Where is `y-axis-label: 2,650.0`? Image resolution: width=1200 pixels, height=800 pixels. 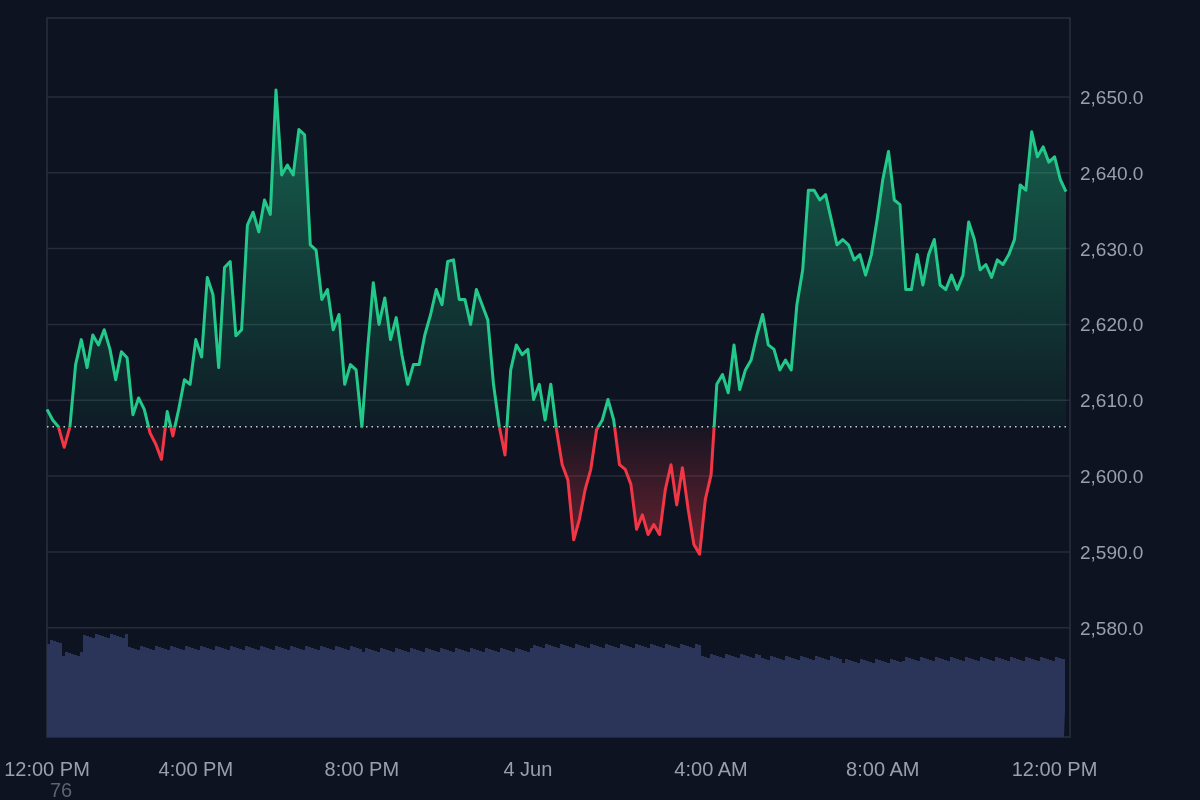
y-axis-label: 2,650.0 is located at coordinates (1112, 97).